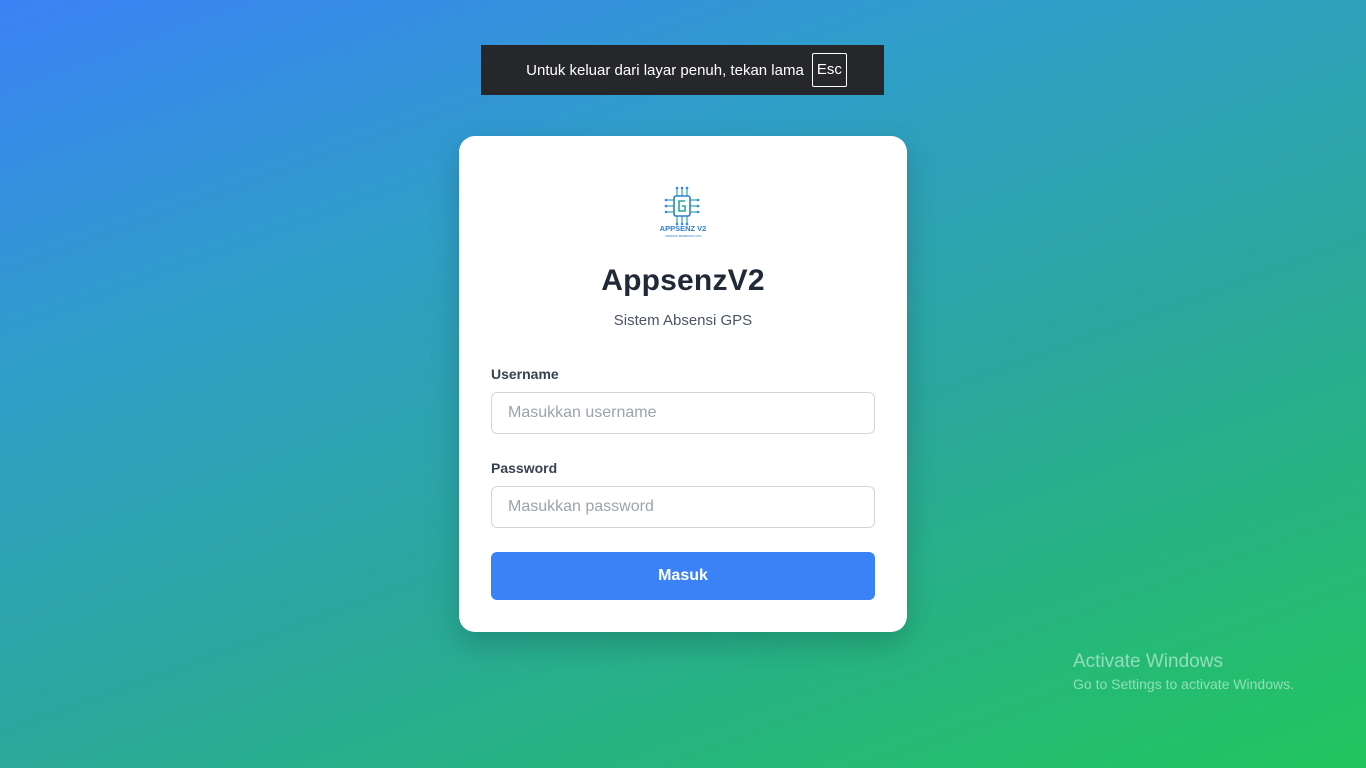  What do you see at coordinates (683, 413) in the screenshot?
I see `username-input` at bounding box center [683, 413].